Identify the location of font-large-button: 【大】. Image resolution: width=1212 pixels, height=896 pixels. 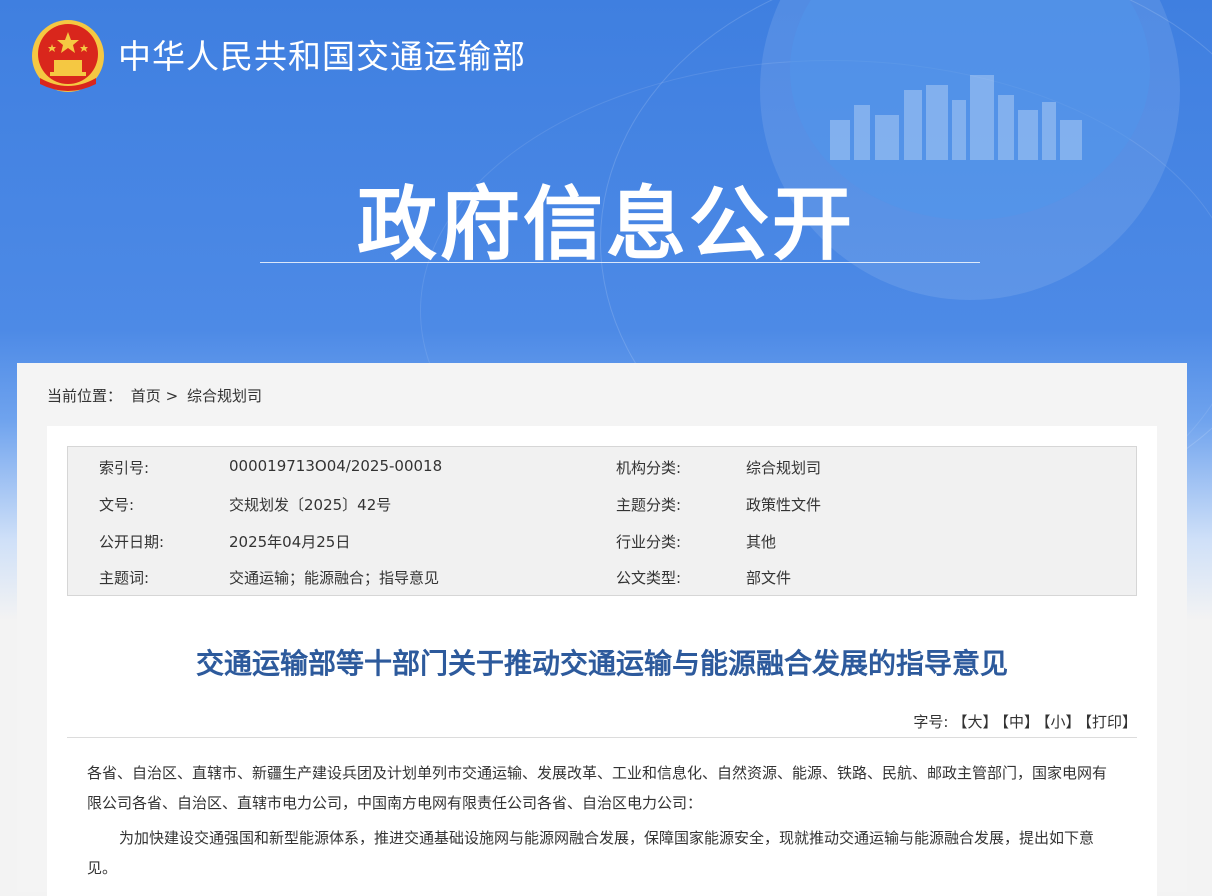
(974, 722).